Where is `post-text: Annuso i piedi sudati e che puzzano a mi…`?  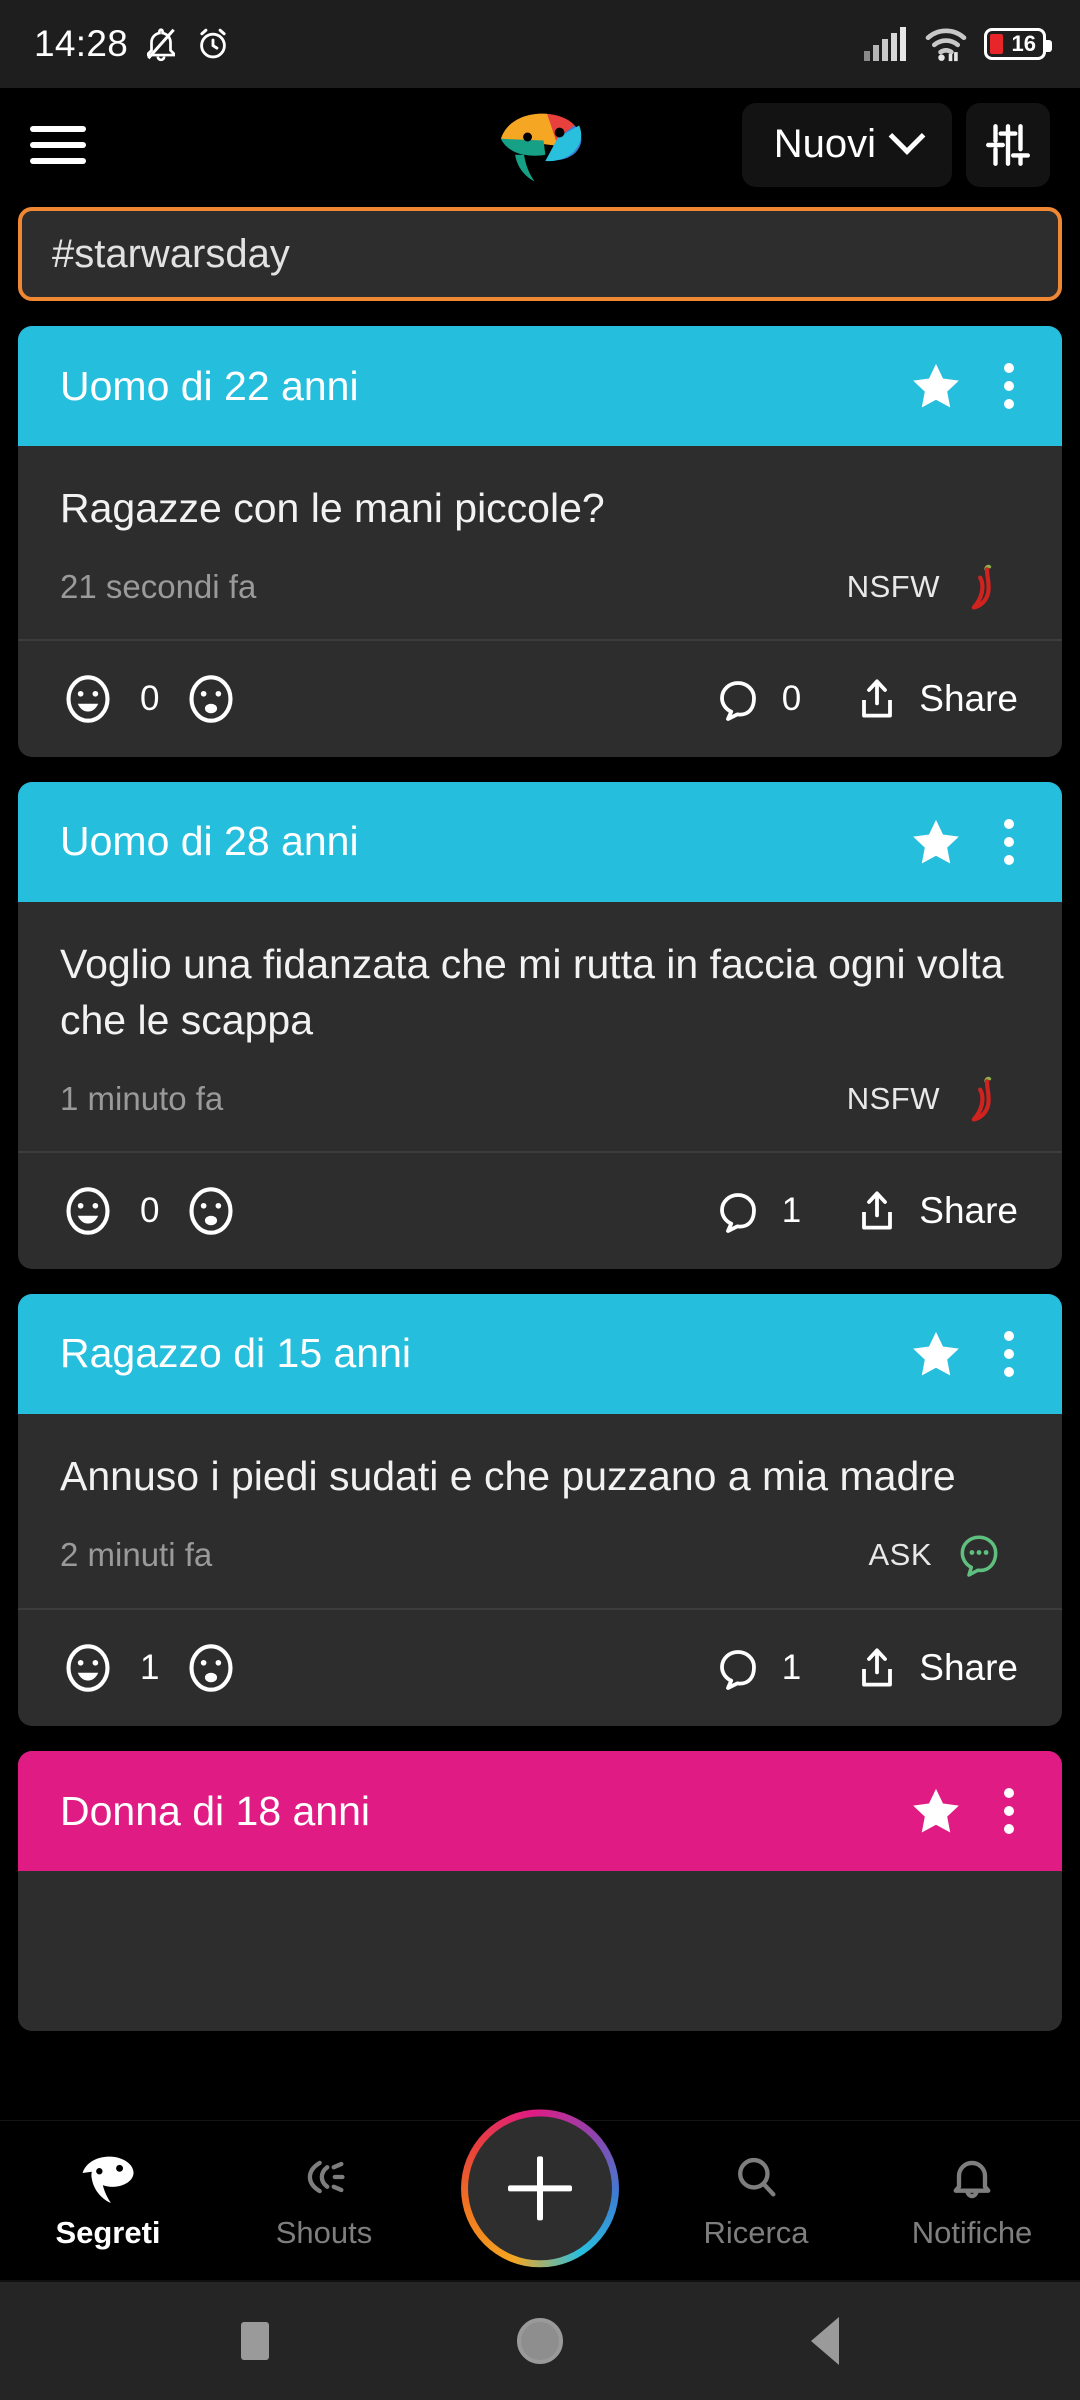
post-text: Annuso i piedi sudati e che puzzano a mi… is located at coordinates (508, 1475).